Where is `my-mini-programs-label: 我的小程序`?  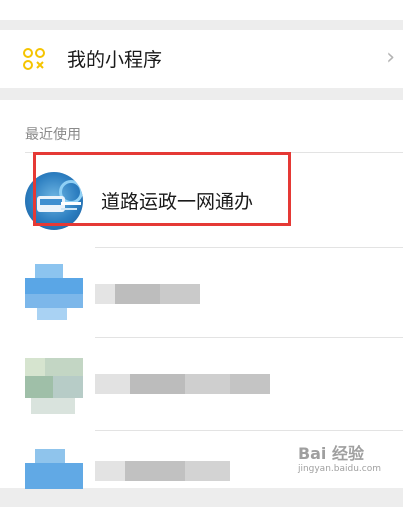
my-mini-programs-label: 我的小程序 is located at coordinates (115, 60).